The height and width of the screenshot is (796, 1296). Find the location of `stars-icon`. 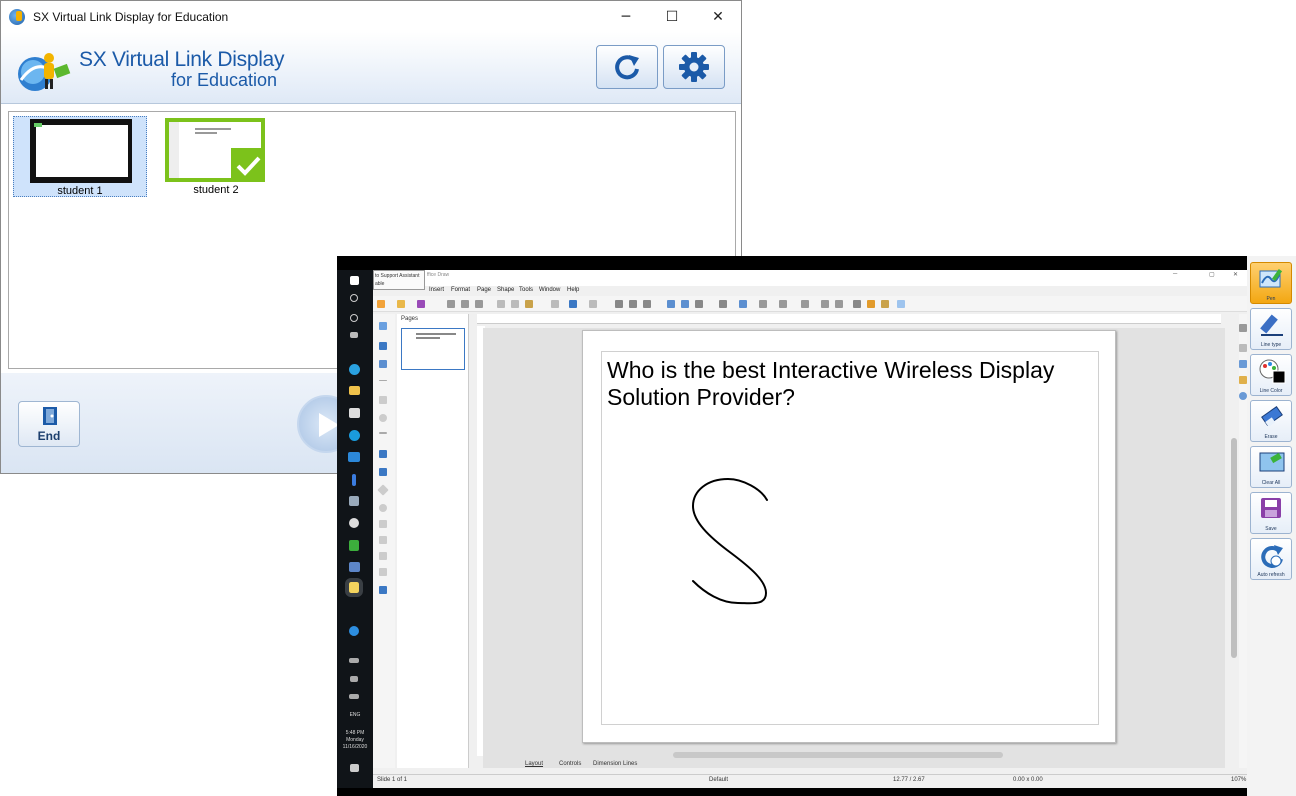

stars-icon is located at coordinates (383, 572).